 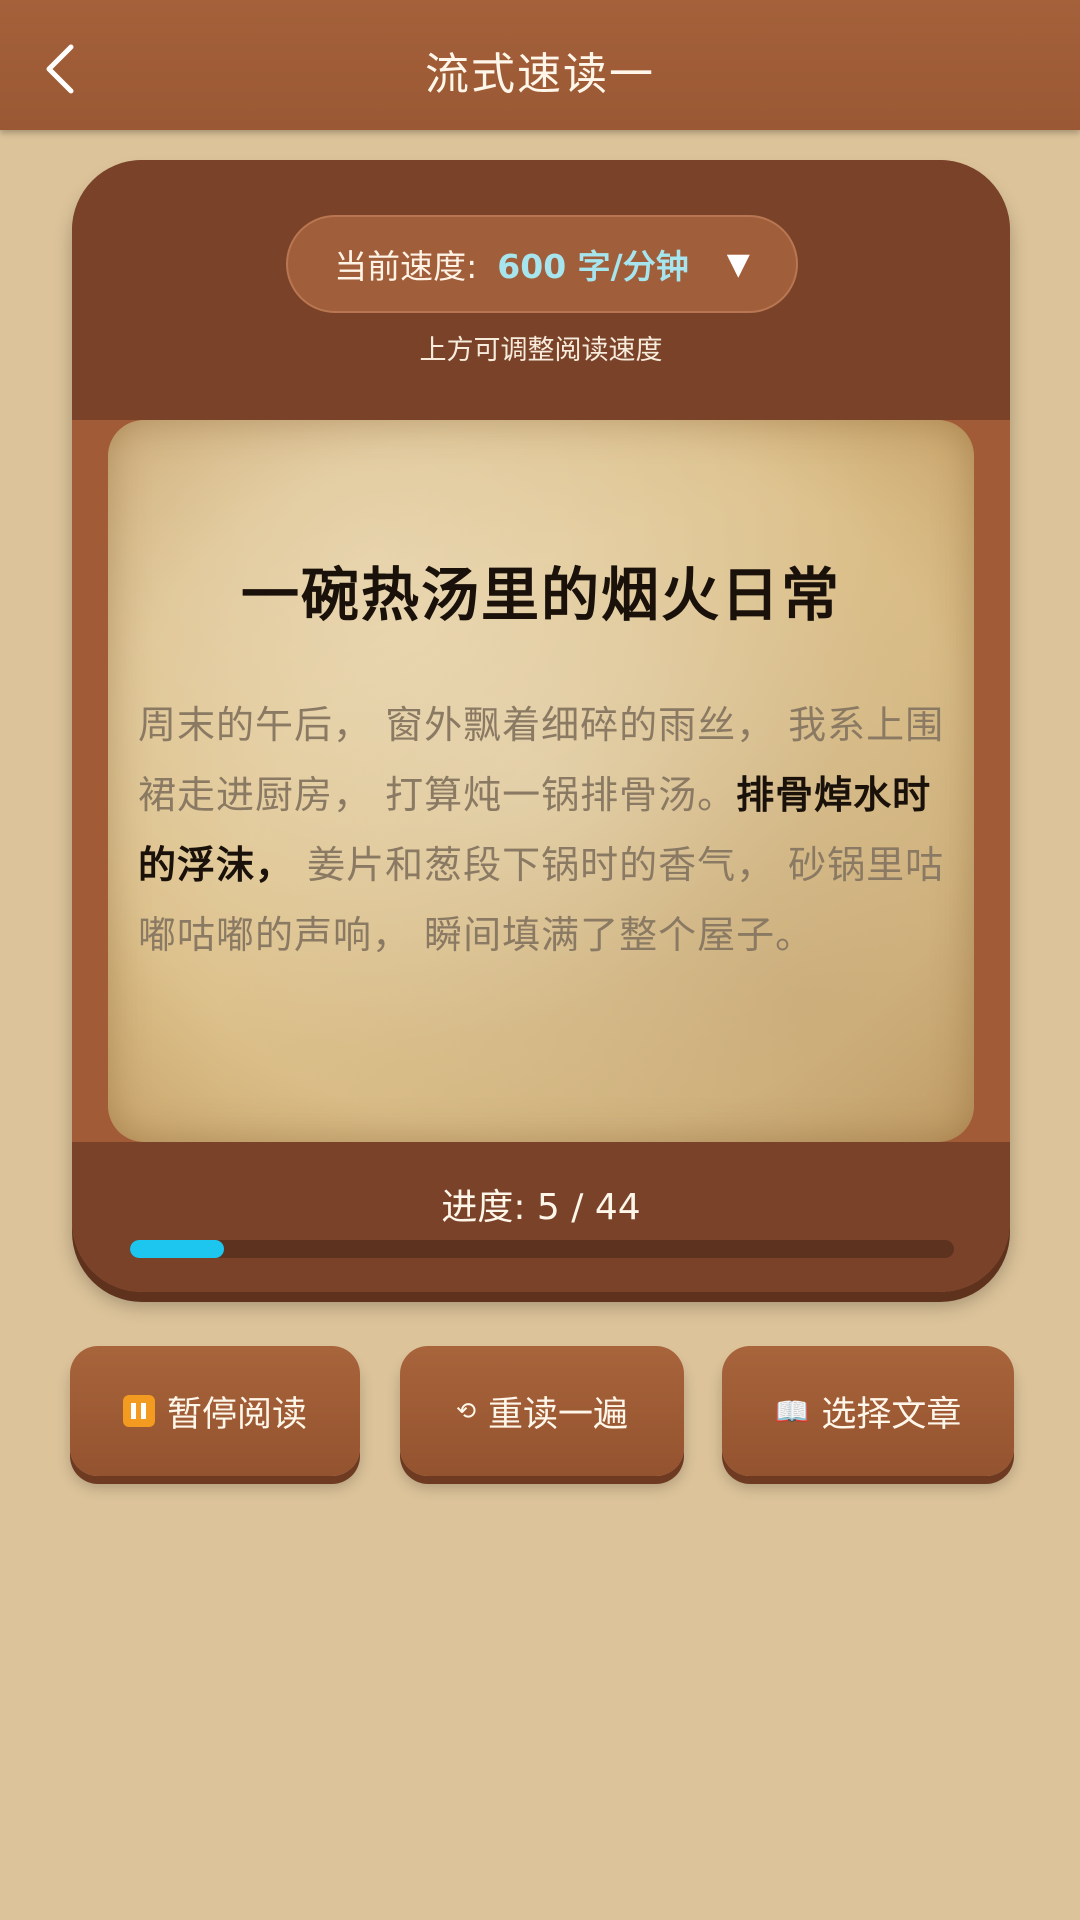 I want to click on pause-icon, so click(x=138, y=1411).